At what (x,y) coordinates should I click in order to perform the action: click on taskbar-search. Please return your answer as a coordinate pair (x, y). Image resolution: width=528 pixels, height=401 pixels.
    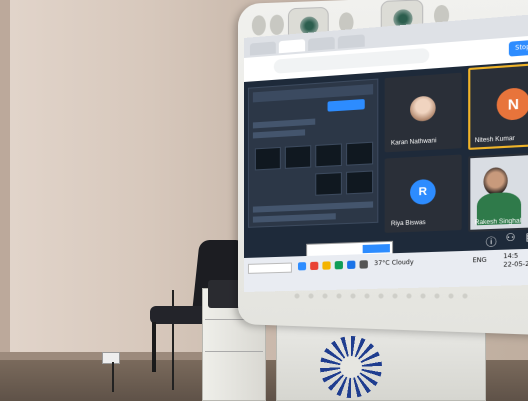
    Looking at the image, I should click on (269, 268).